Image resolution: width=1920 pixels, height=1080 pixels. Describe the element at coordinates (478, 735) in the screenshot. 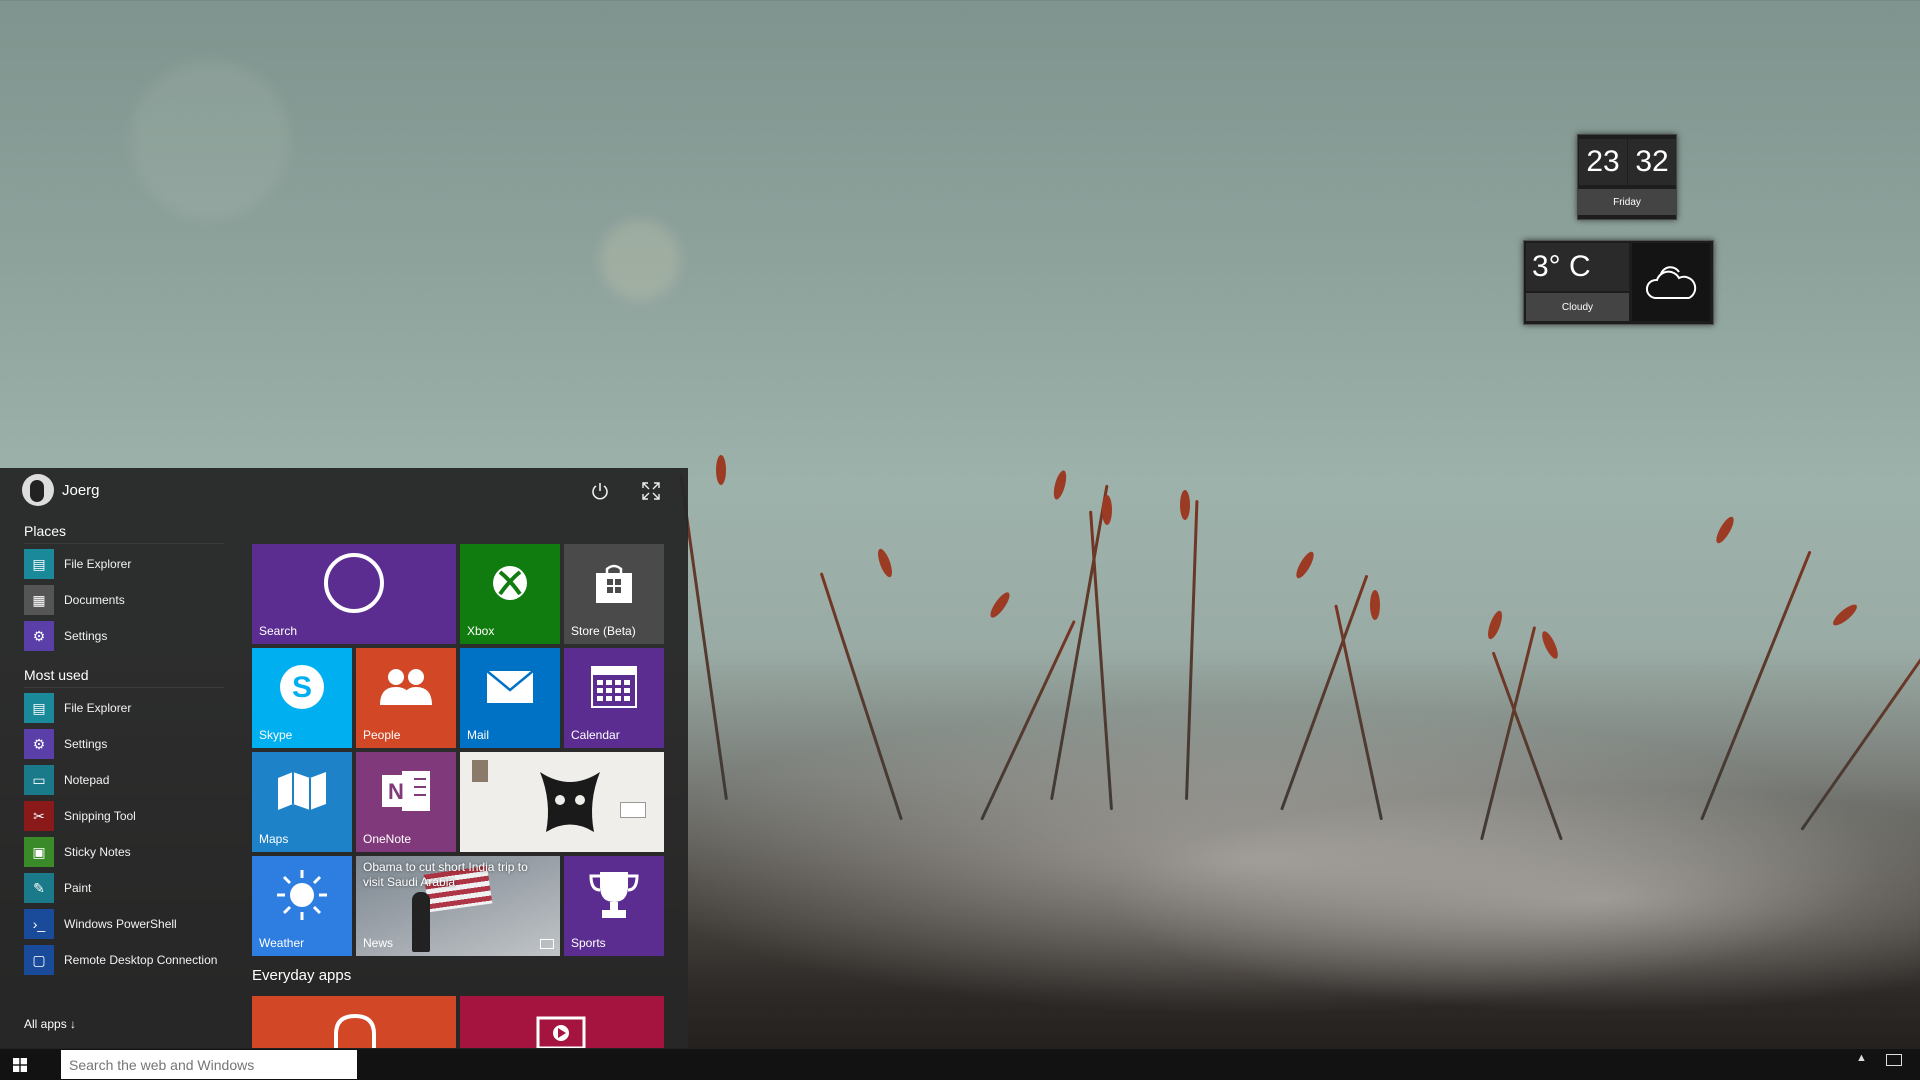

I see `tile-label: Mail` at that location.